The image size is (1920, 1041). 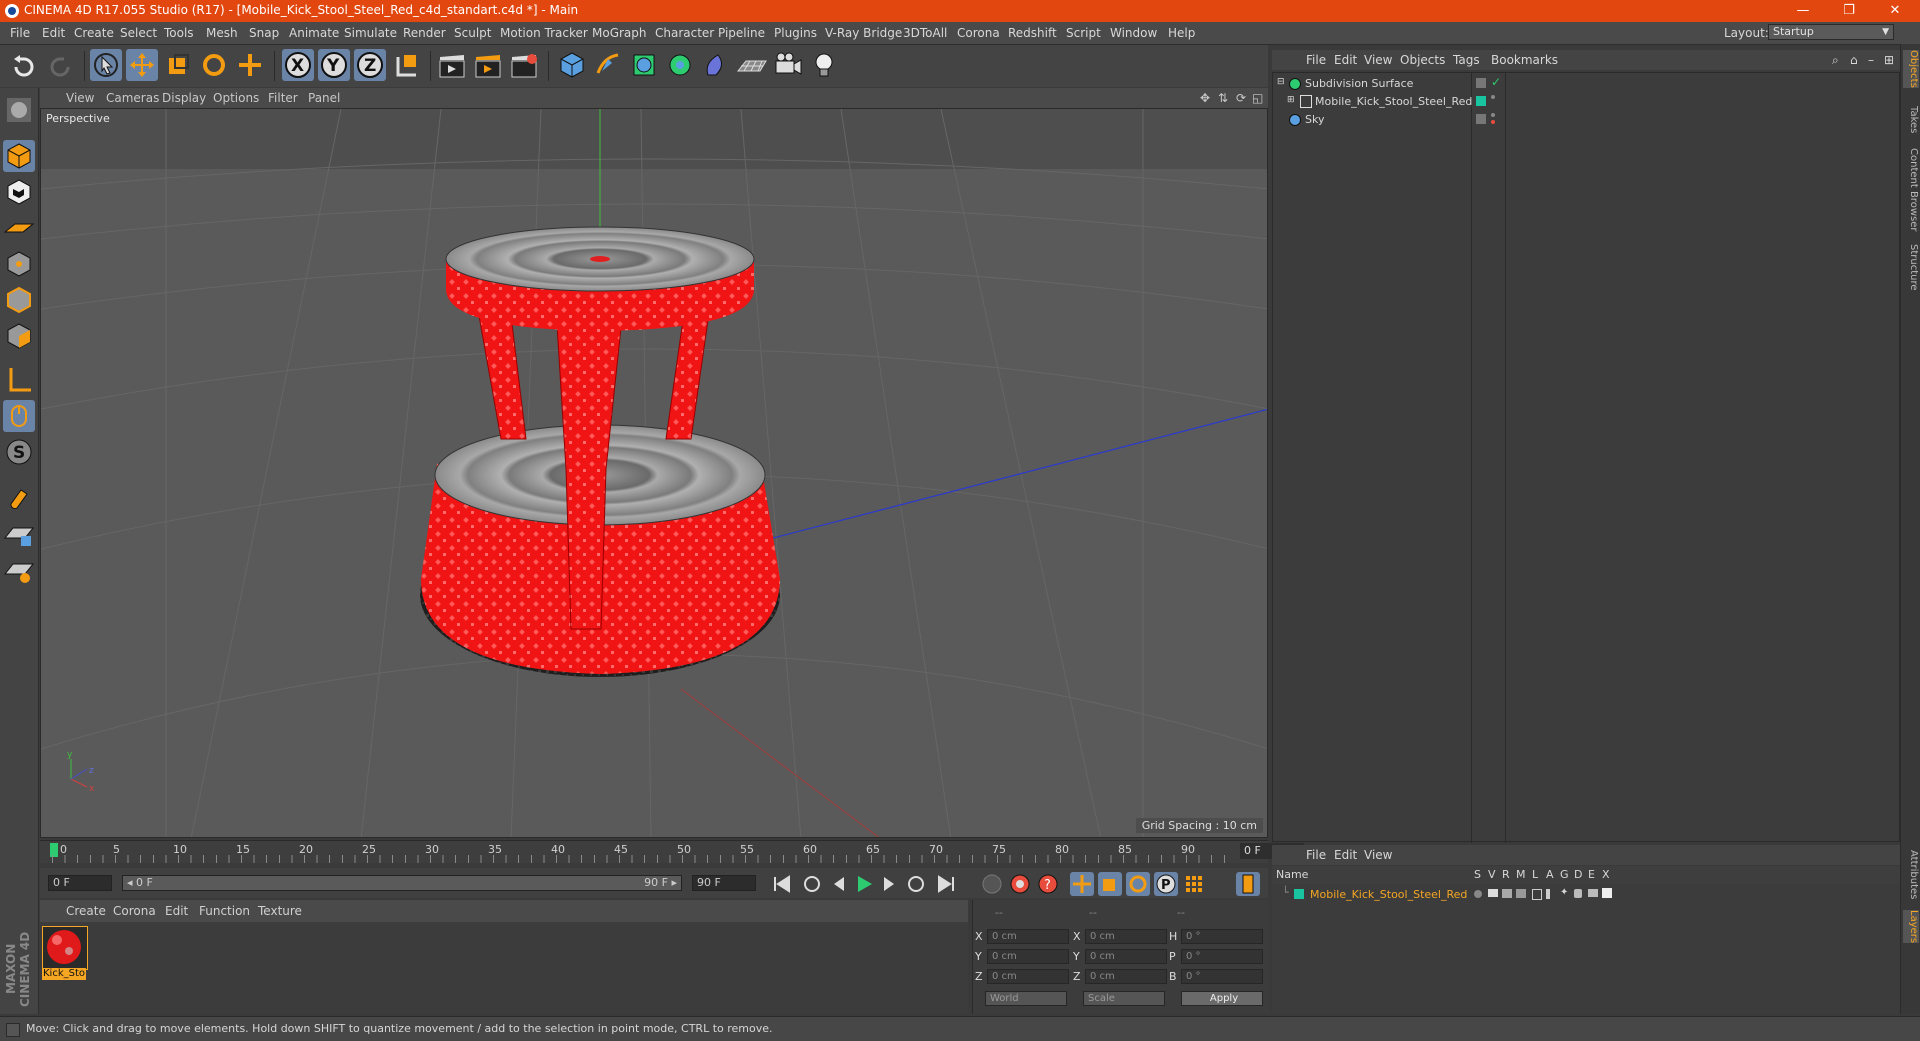 What do you see at coordinates (176, 911) in the screenshot?
I see `material-menu-edit: Edit` at bounding box center [176, 911].